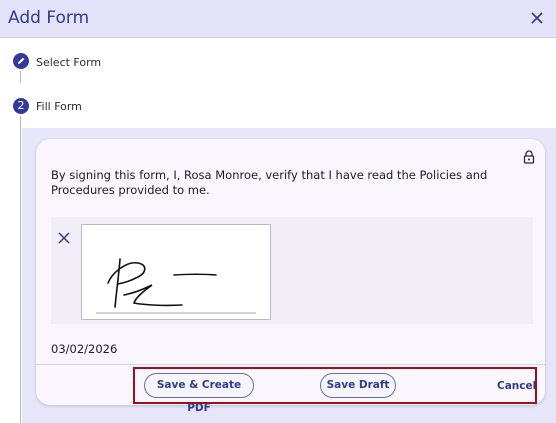 This screenshot has width=556, height=423. What do you see at coordinates (529, 157) in the screenshot?
I see `lock-icon` at bounding box center [529, 157].